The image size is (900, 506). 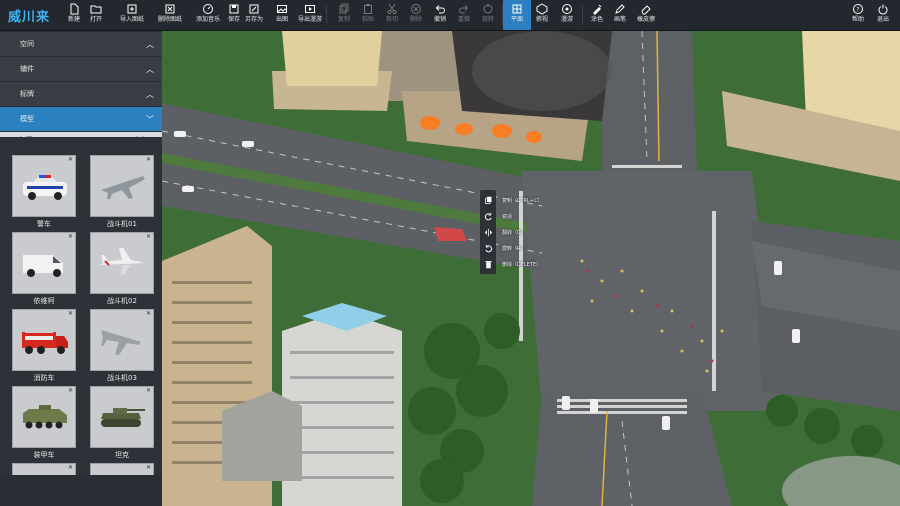 I want to click on plan-view-icon, so click(x=517, y=9).